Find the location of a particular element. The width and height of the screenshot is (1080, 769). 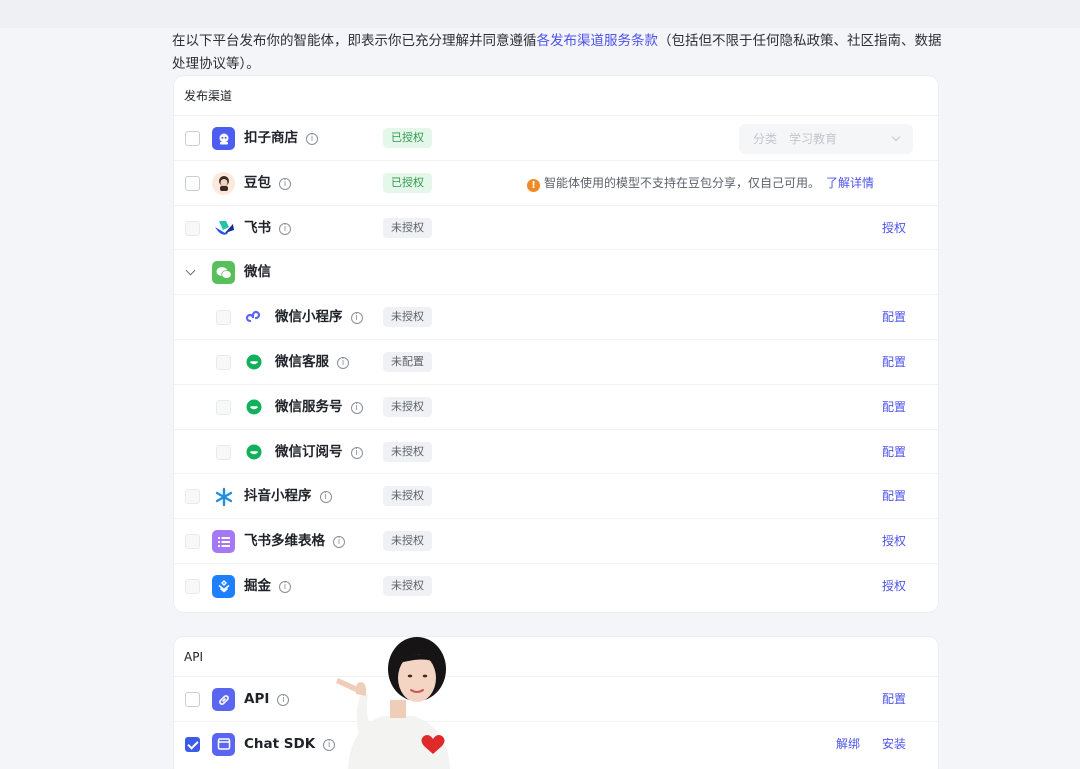

wechat-service-account-status-badge: 未授权 is located at coordinates (407, 406).